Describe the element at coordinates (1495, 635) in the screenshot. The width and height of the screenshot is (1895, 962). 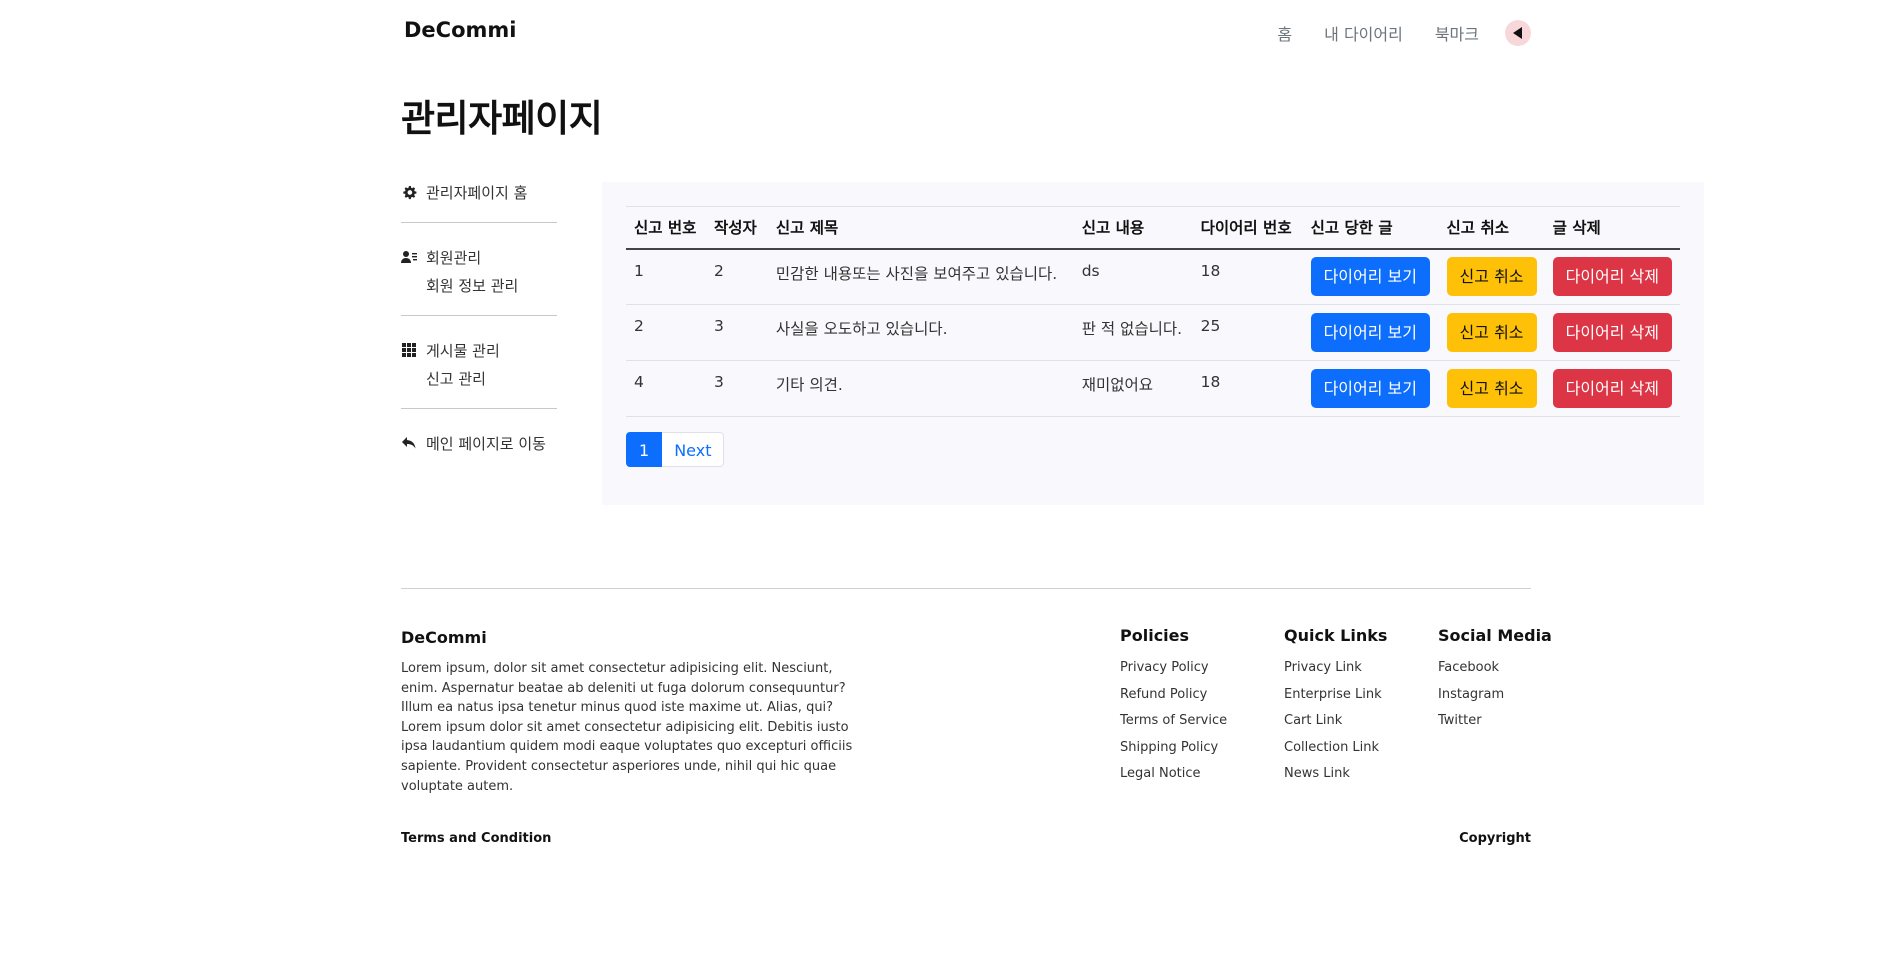
I see `footer-column-title: Social Media` at that location.